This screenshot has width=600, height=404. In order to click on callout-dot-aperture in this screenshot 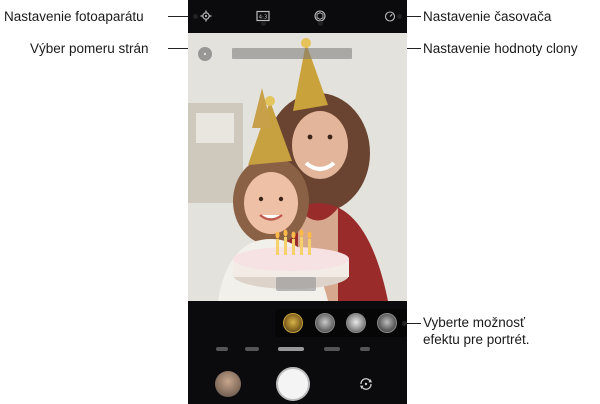, I will do `click(320, 23)`.